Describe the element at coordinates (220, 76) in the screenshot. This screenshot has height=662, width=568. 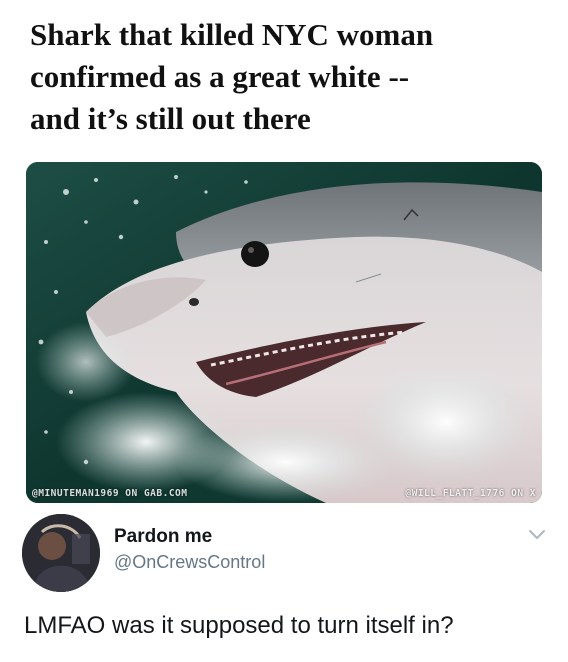
I see `headline-line-2: confirmed as a great white --` at that location.